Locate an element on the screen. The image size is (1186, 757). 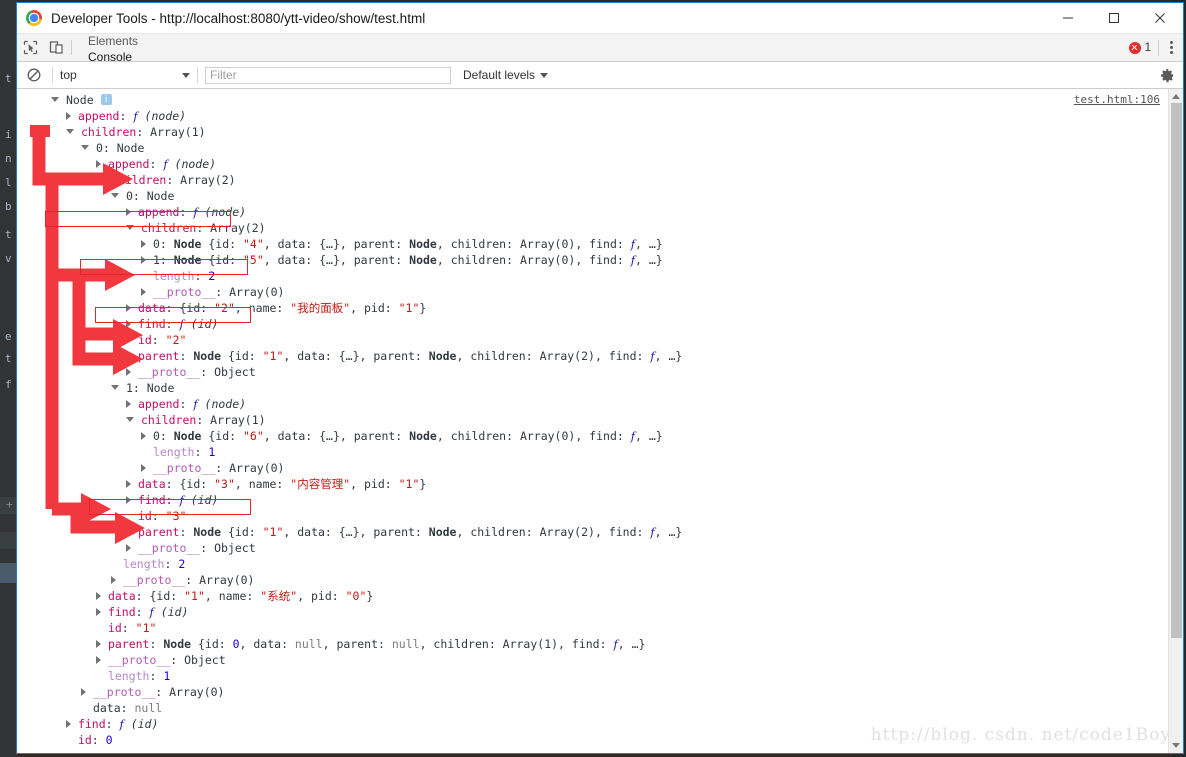
inspect-element-icon is located at coordinates (30, 47).